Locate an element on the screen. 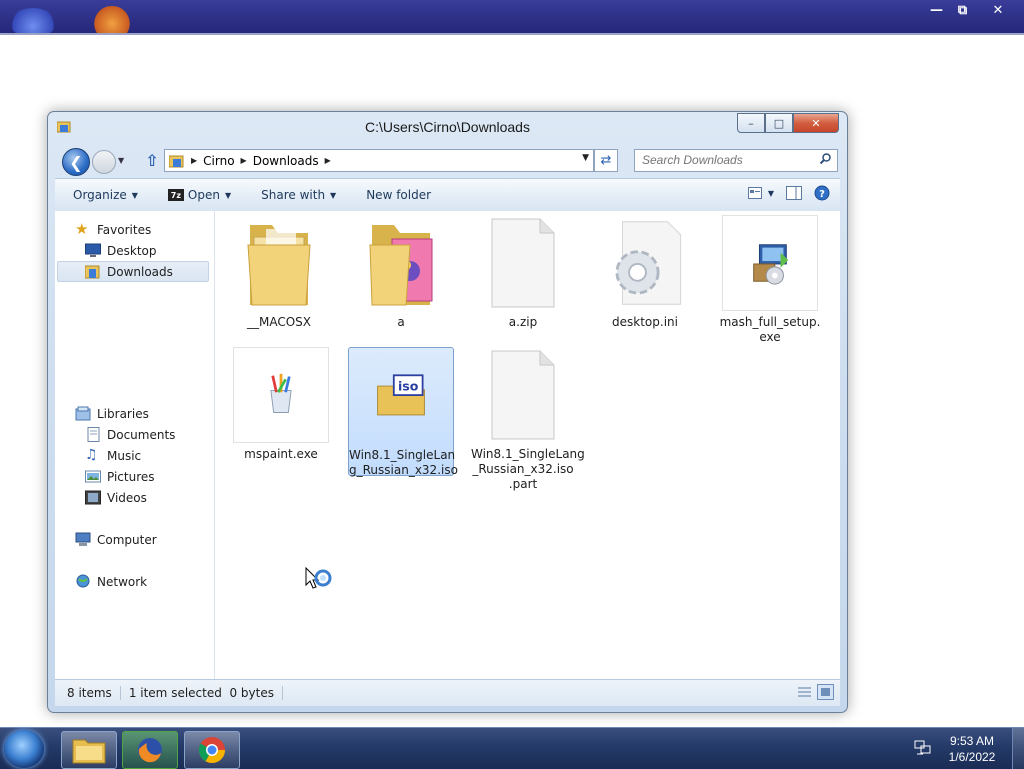 Image resolution: width=1024 pixels, height=769 pixels. close-button: ✕ is located at coordinates (816, 123).